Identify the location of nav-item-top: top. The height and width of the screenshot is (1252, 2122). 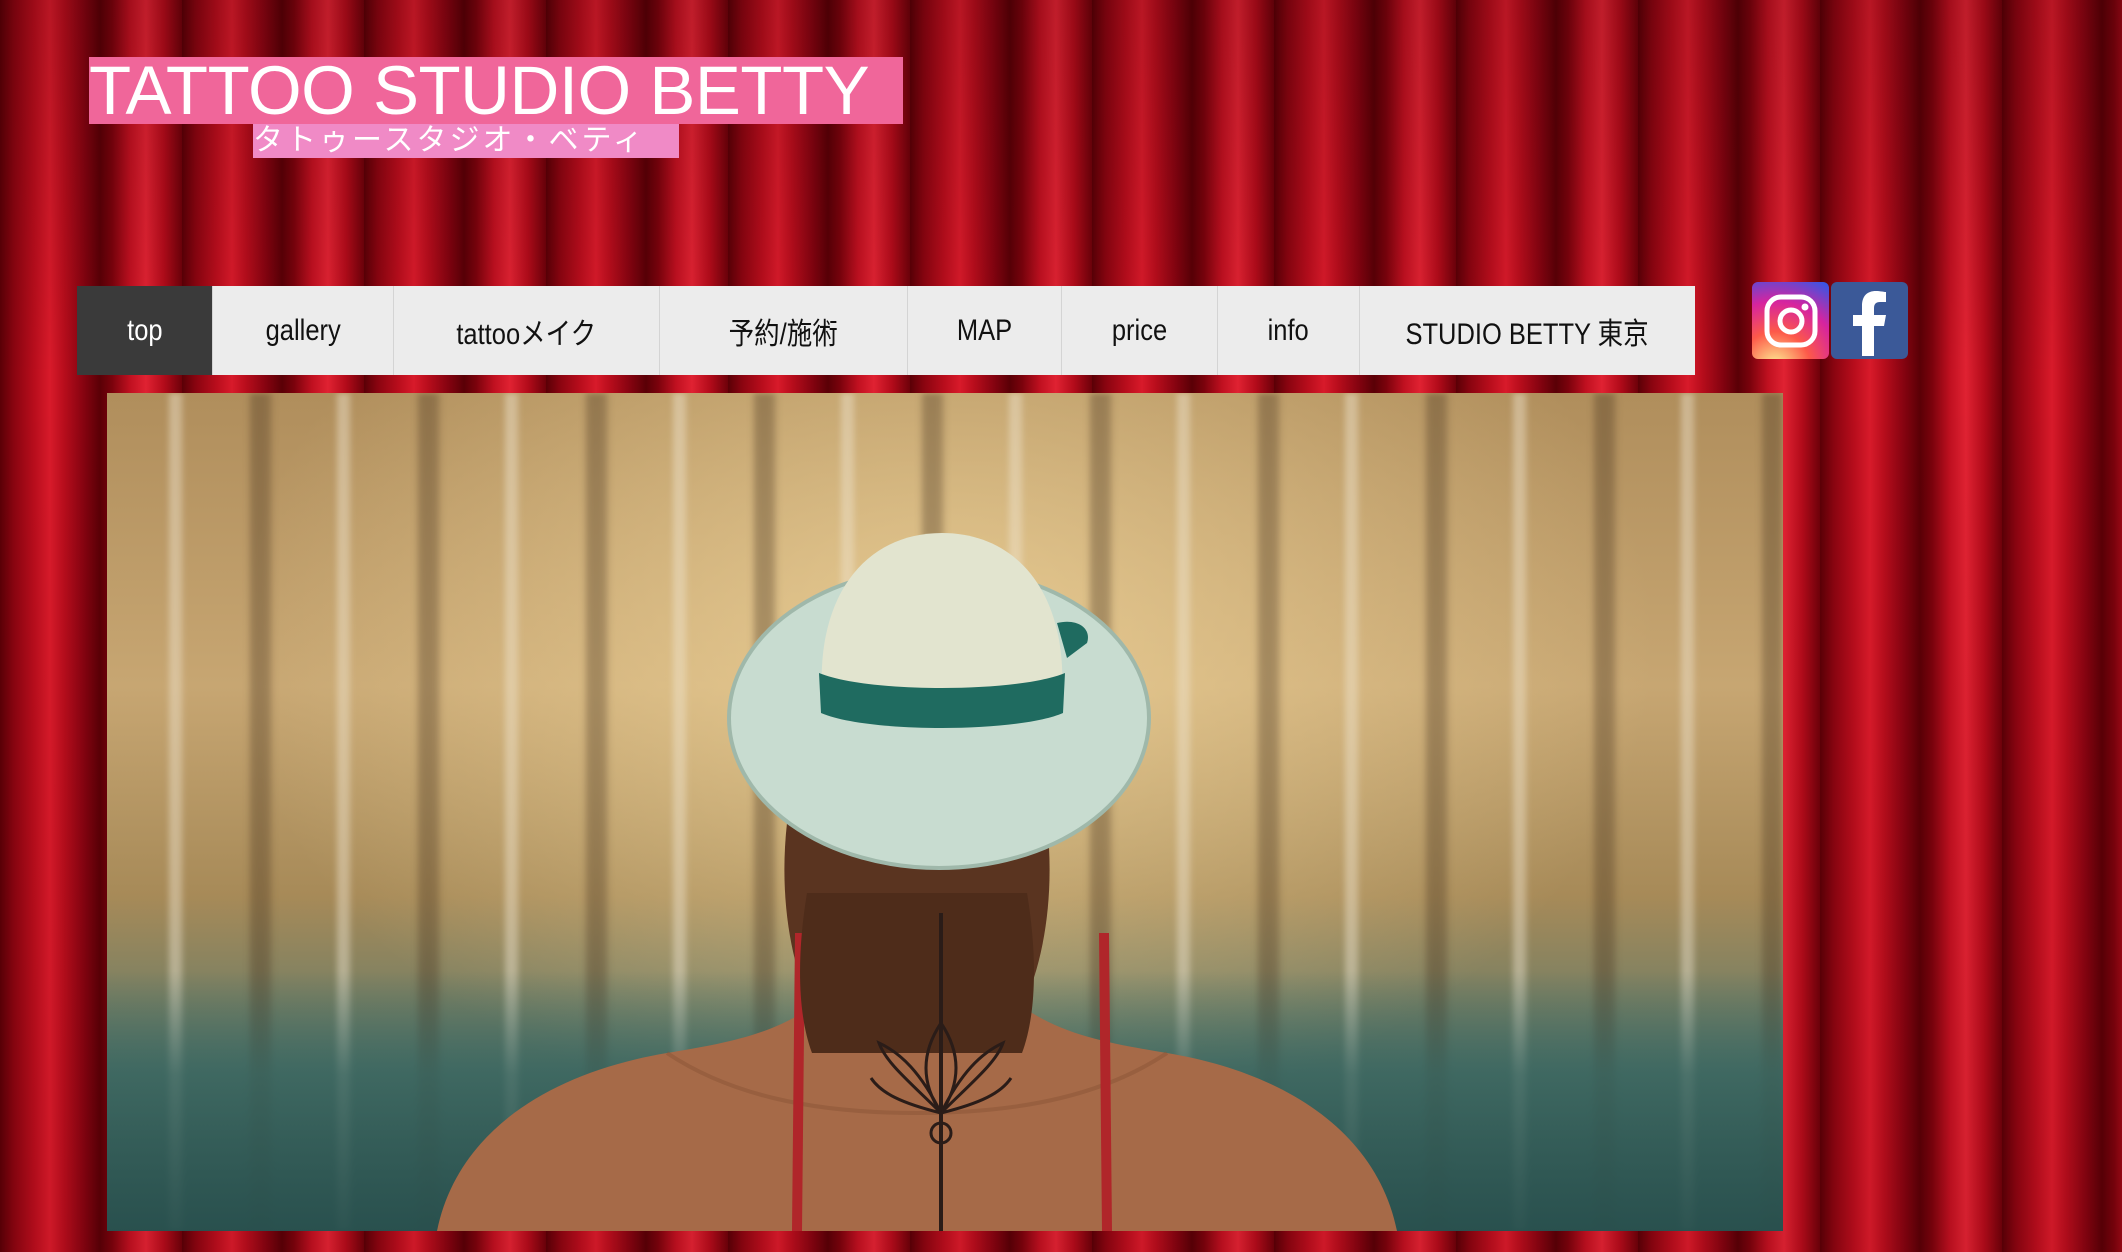
(145, 330).